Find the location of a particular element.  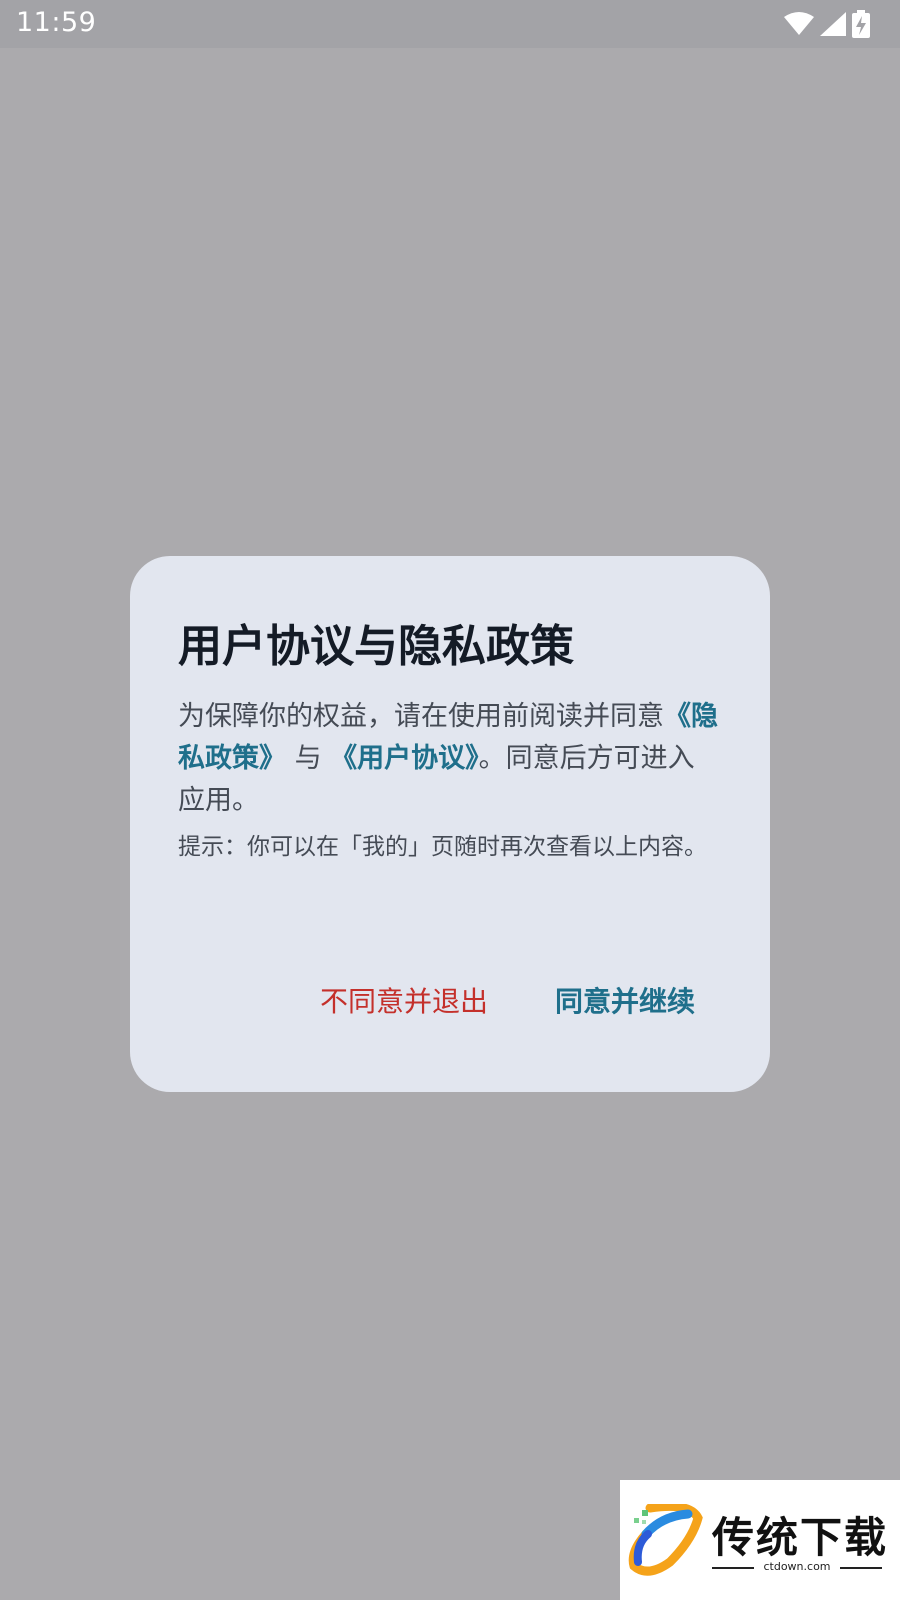

watermark-brand: 传统下载 is located at coordinates (800, 1537).